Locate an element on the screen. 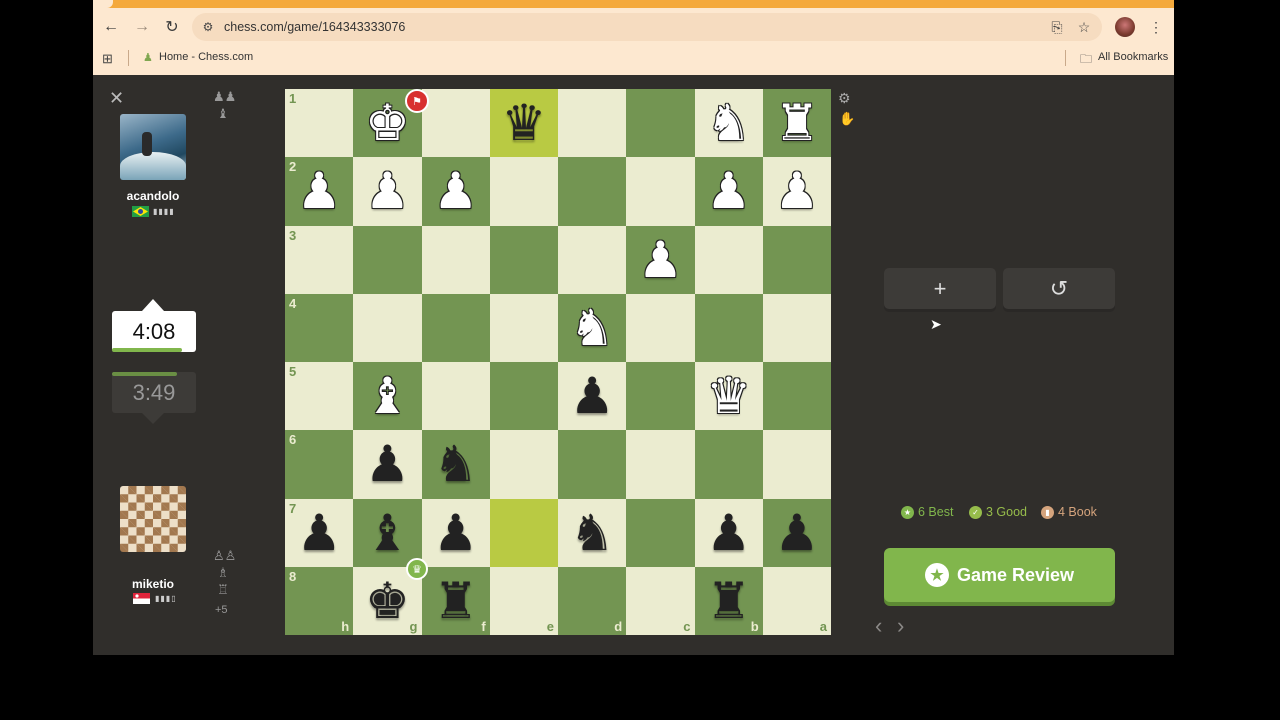 Image resolution: width=1280 pixels, height=720 pixels. apps-grid-icon: ⊞ is located at coordinates (107, 59).